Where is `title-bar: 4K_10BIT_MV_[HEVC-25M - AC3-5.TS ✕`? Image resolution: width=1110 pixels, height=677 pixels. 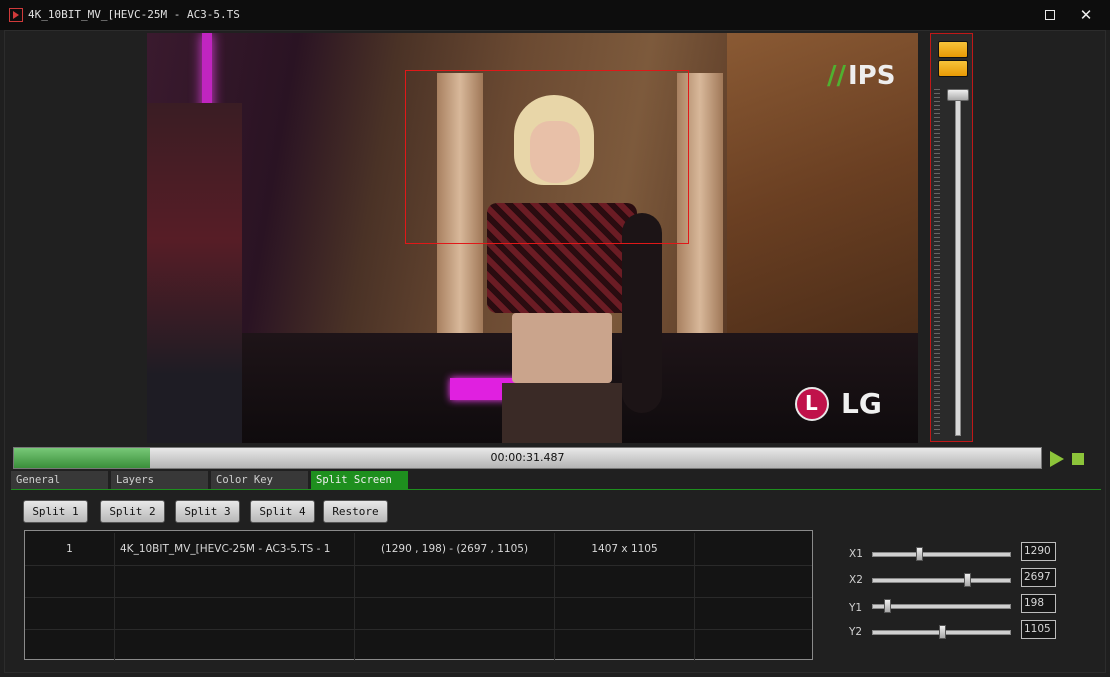
title-bar: 4K_10BIT_MV_[HEVC-25M - AC3-5.TS ✕ is located at coordinates (555, 15).